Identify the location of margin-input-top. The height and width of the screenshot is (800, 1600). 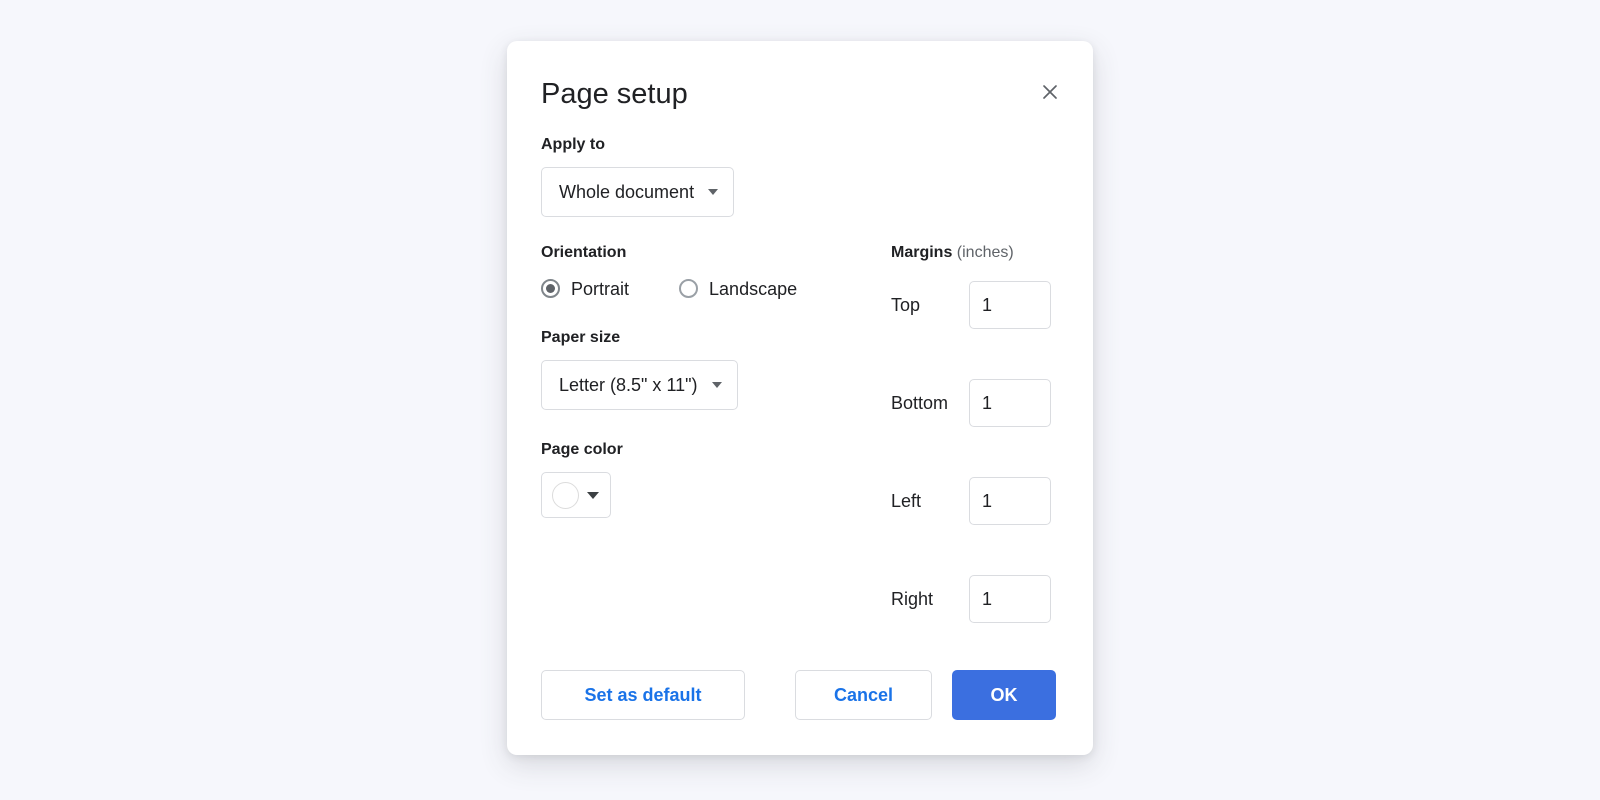
(1010, 305).